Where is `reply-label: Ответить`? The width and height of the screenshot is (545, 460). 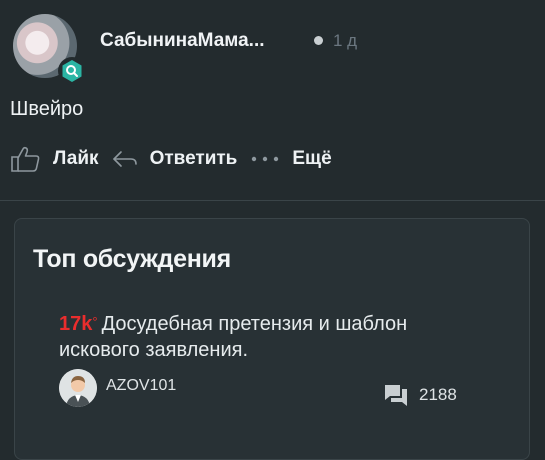
reply-label: Ответить is located at coordinates (193, 158).